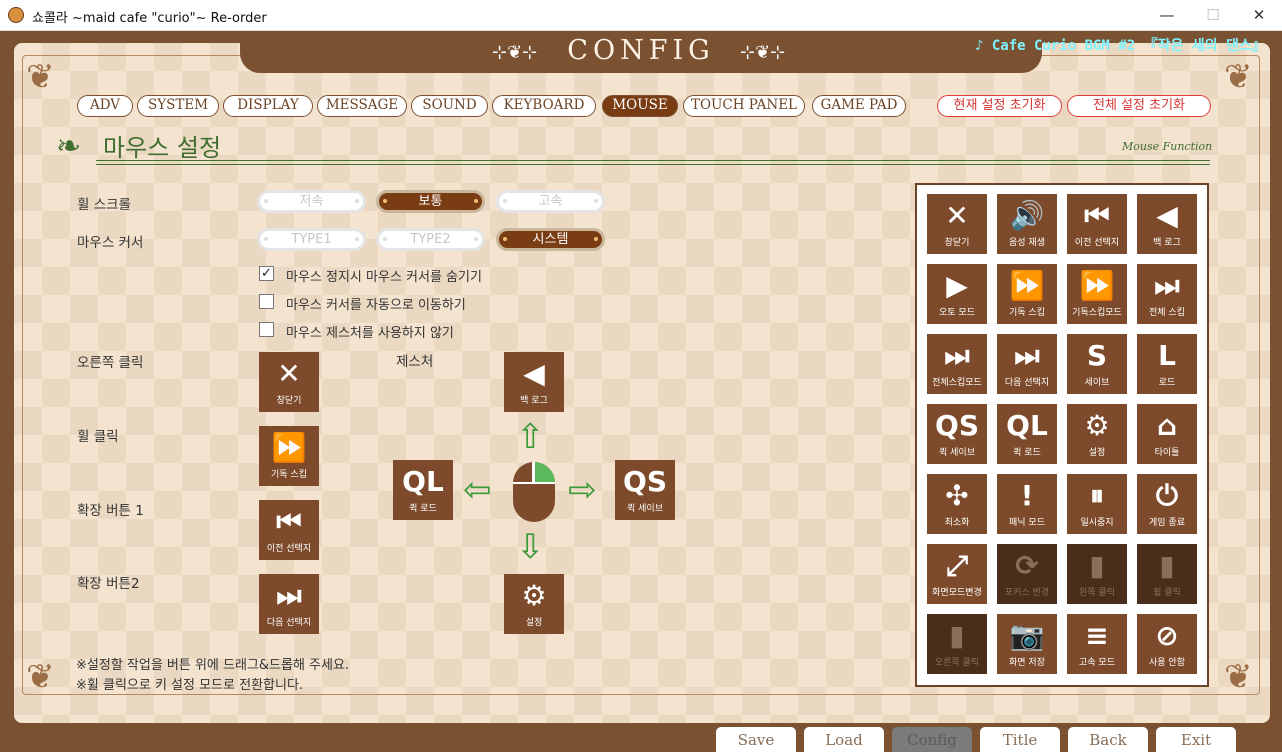  What do you see at coordinates (1027, 565) in the screenshot?
I see `focus-icon: ⟳` at bounding box center [1027, 565].